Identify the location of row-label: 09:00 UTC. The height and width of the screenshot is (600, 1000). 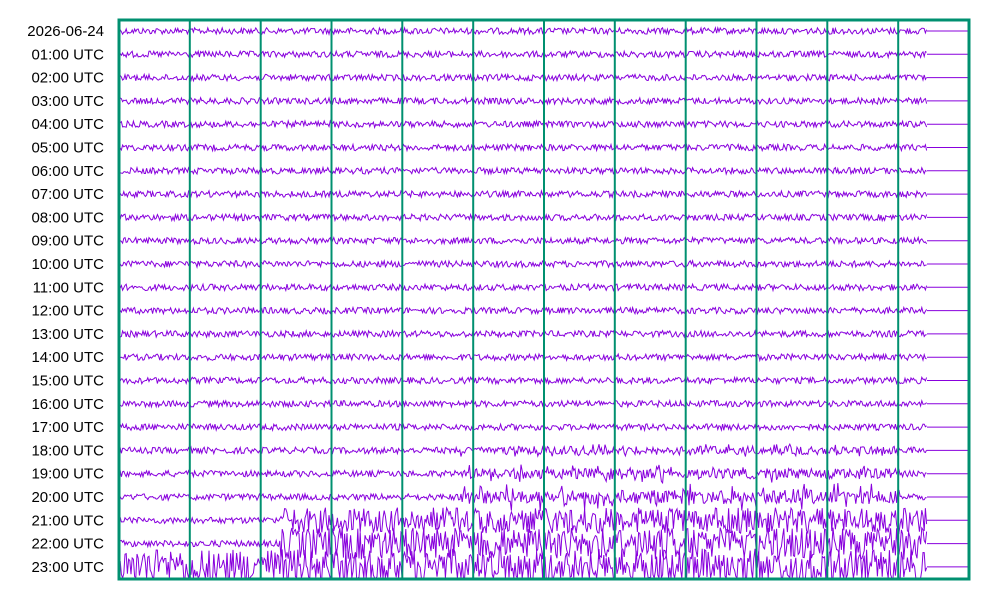
(67, 241).